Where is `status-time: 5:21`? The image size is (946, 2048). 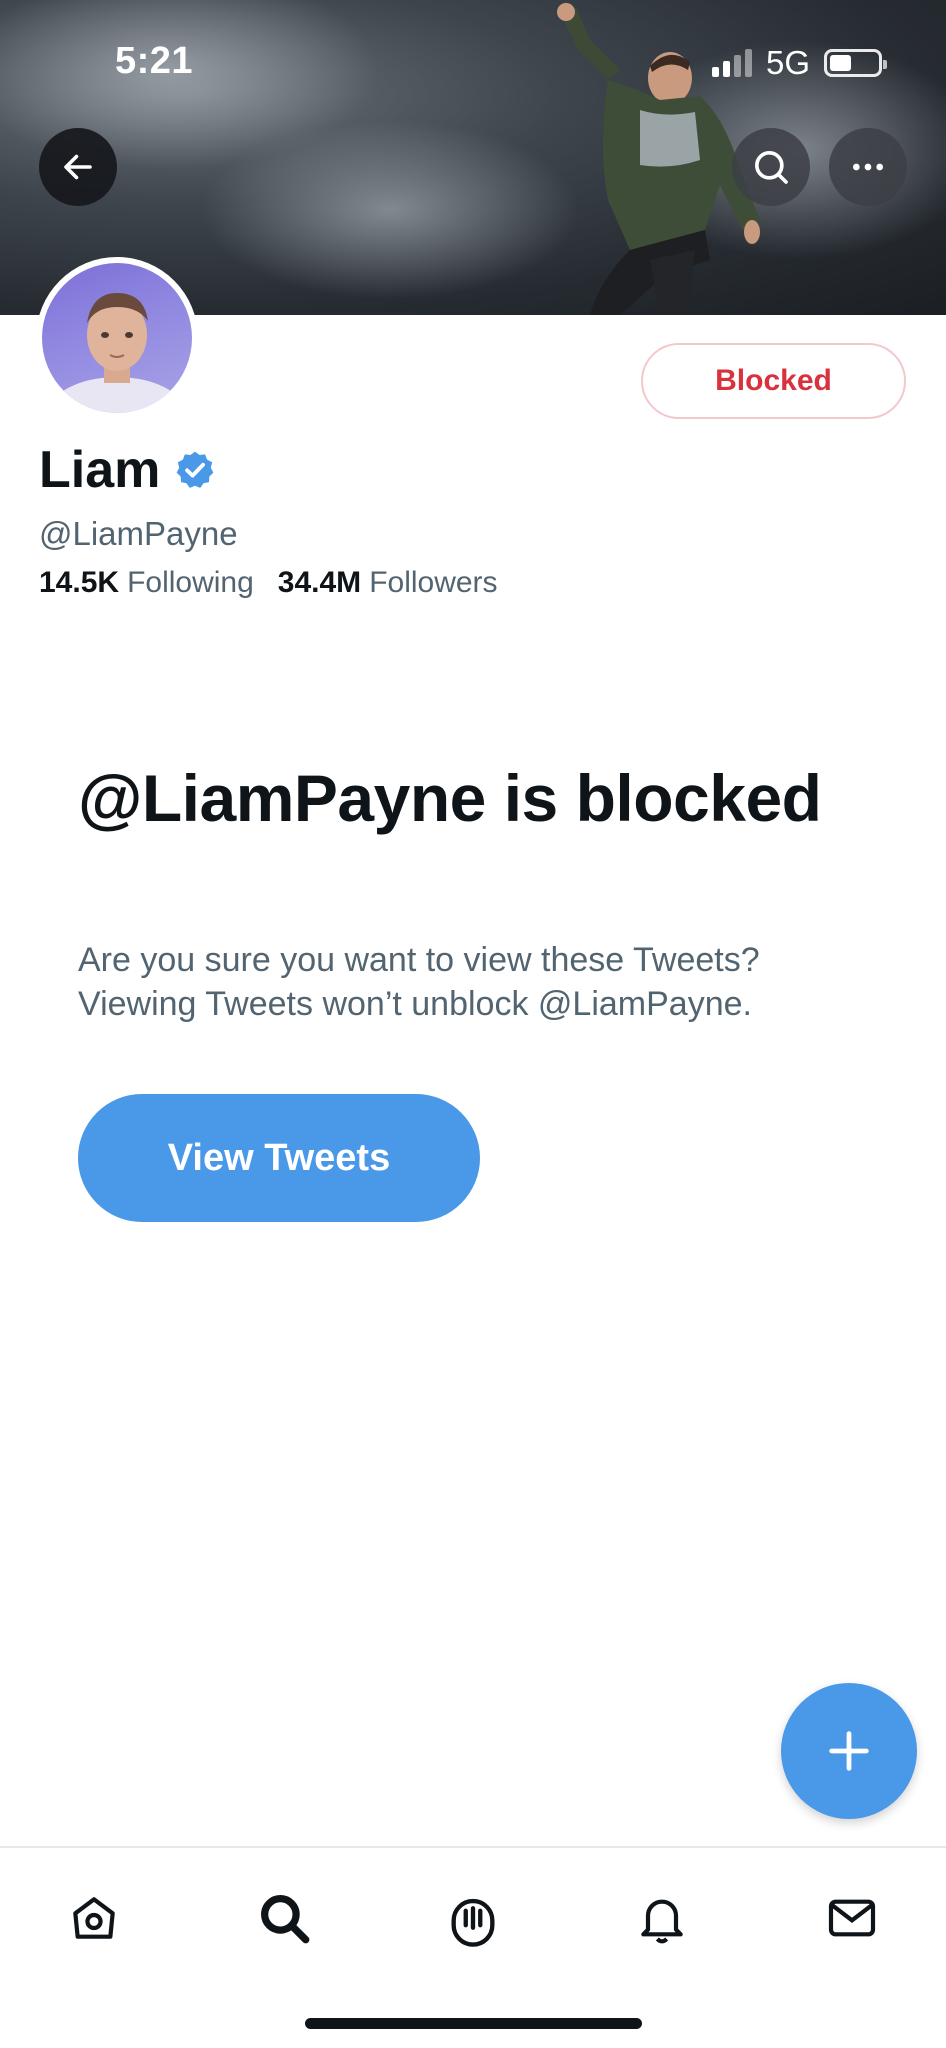
status-time: 5:21 is located at coordinates (154, 61).